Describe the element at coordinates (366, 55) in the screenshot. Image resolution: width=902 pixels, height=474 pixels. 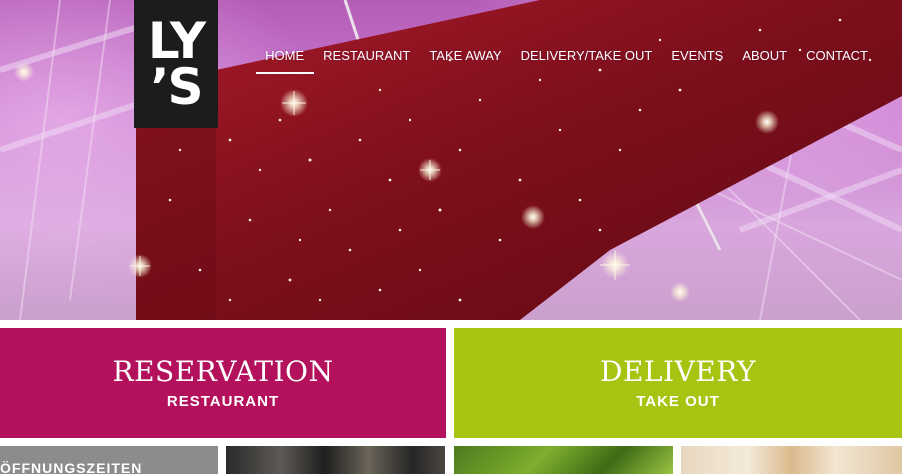
I see `nav-item-restaurant: RESTAURANT` at that location.